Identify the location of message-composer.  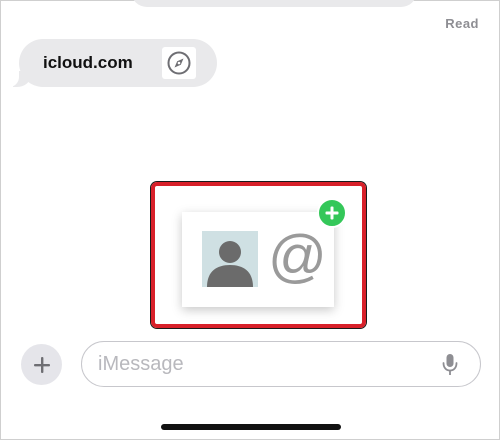
(281, 364).